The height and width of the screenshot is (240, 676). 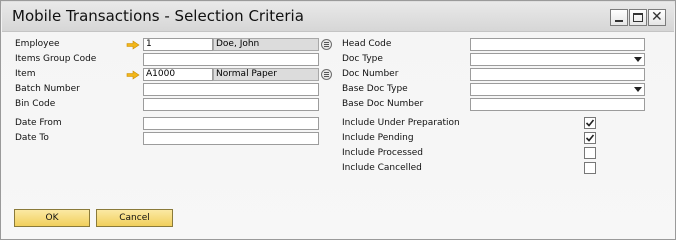 I want to click on items-group-code-field, so click(x=231, y=59).